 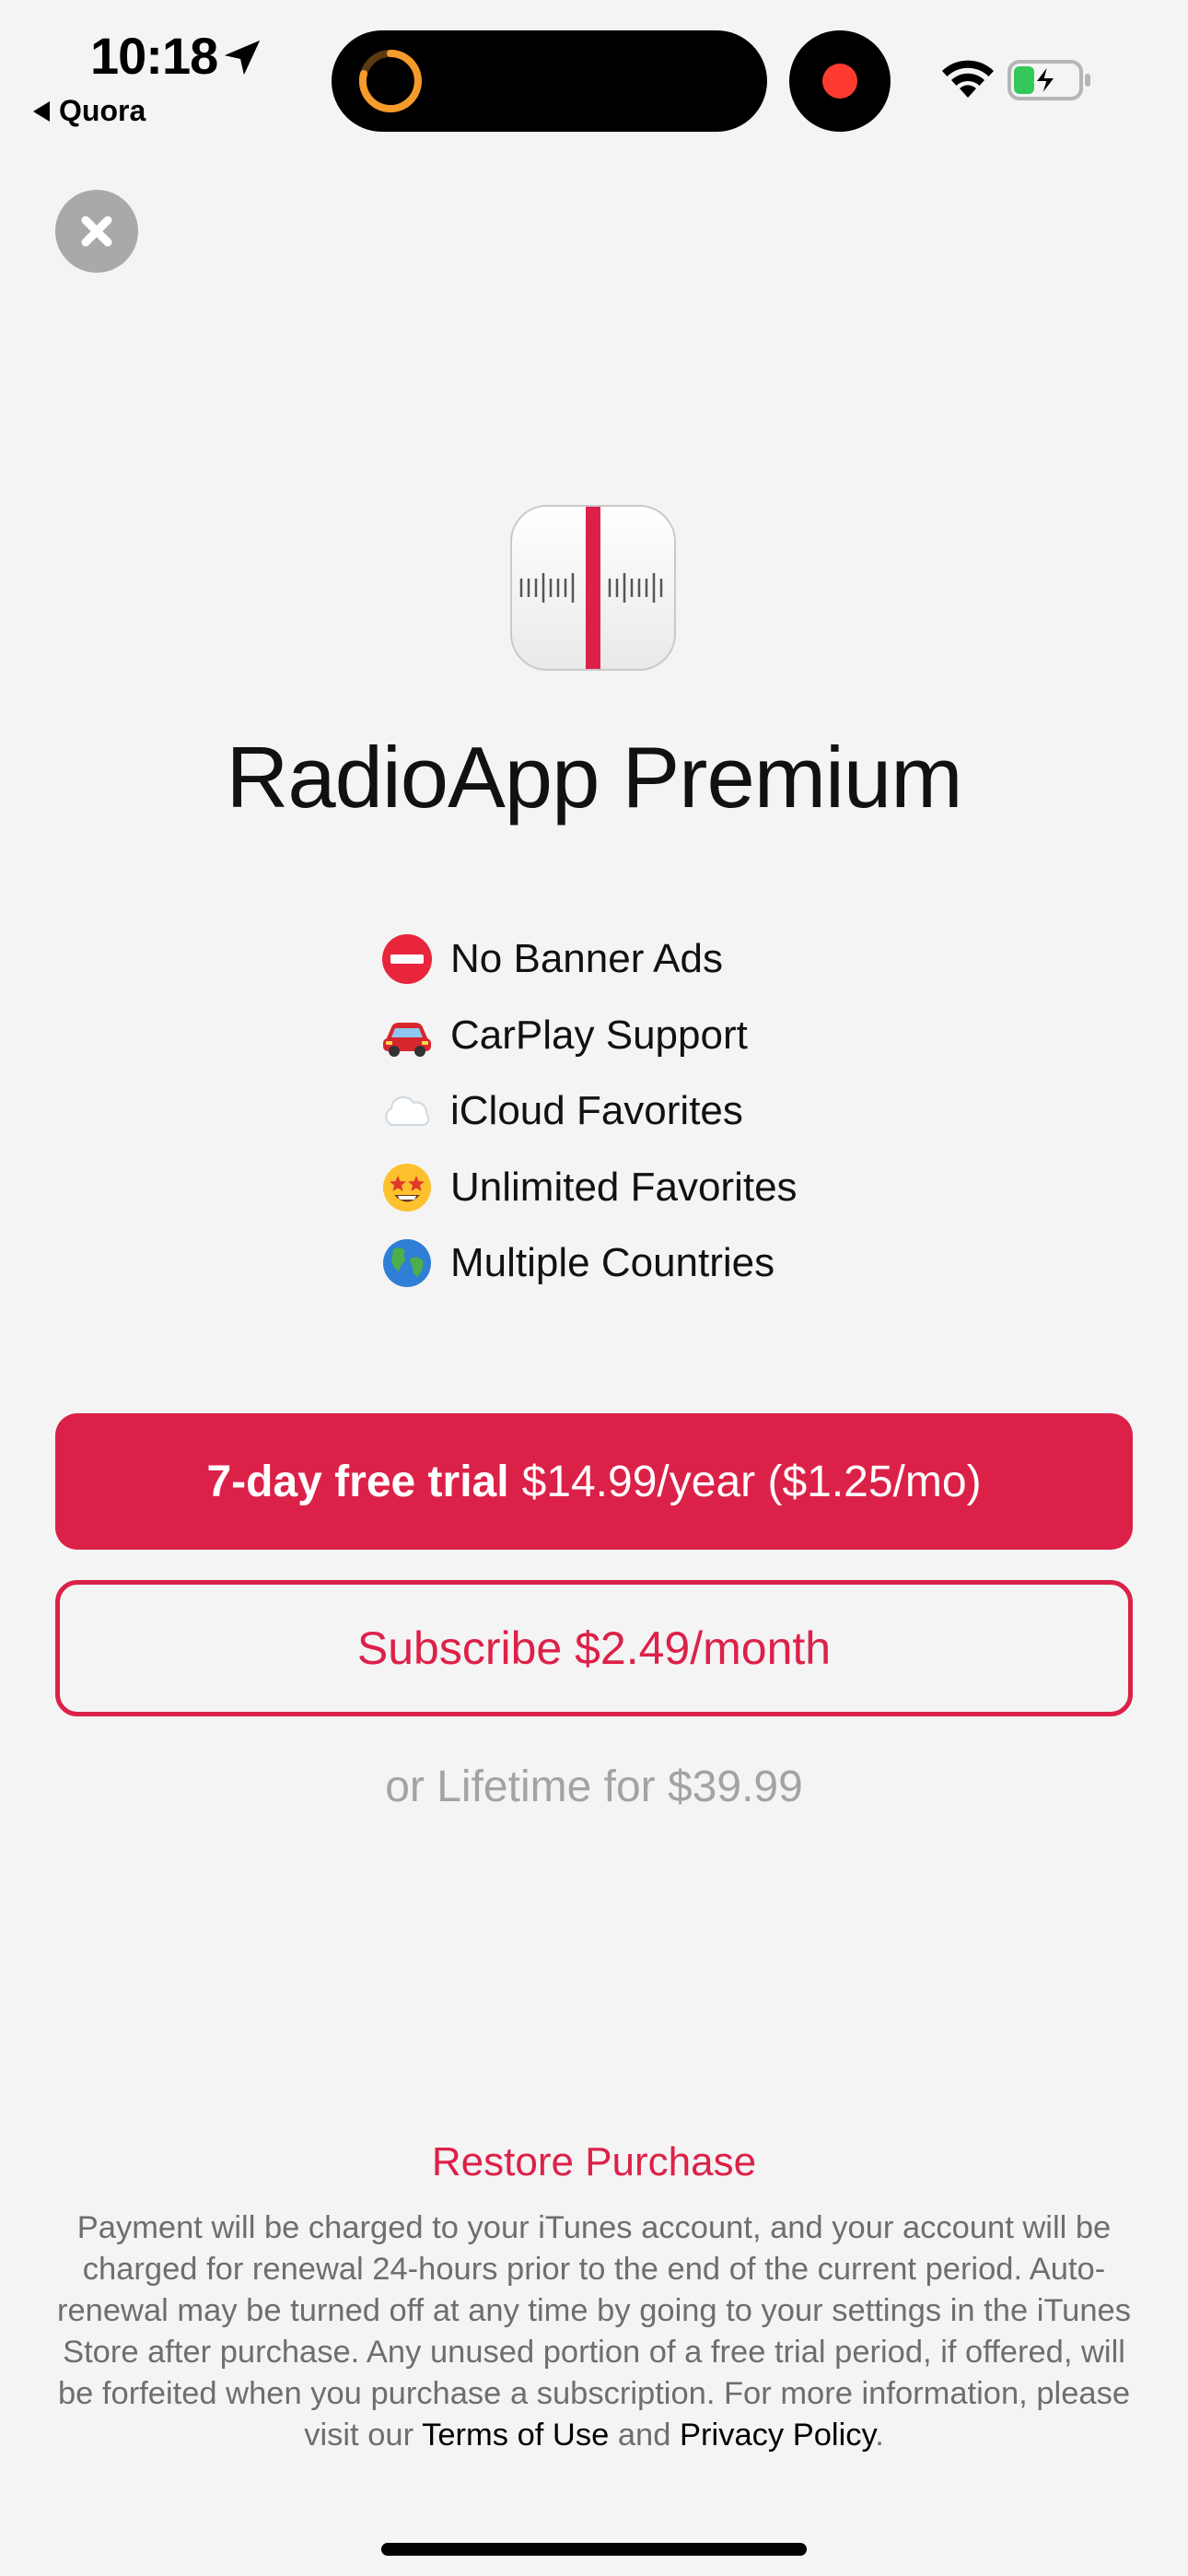 I want to click on terms-of-use-link: Terms of Use, so click(x=515, y=2435).